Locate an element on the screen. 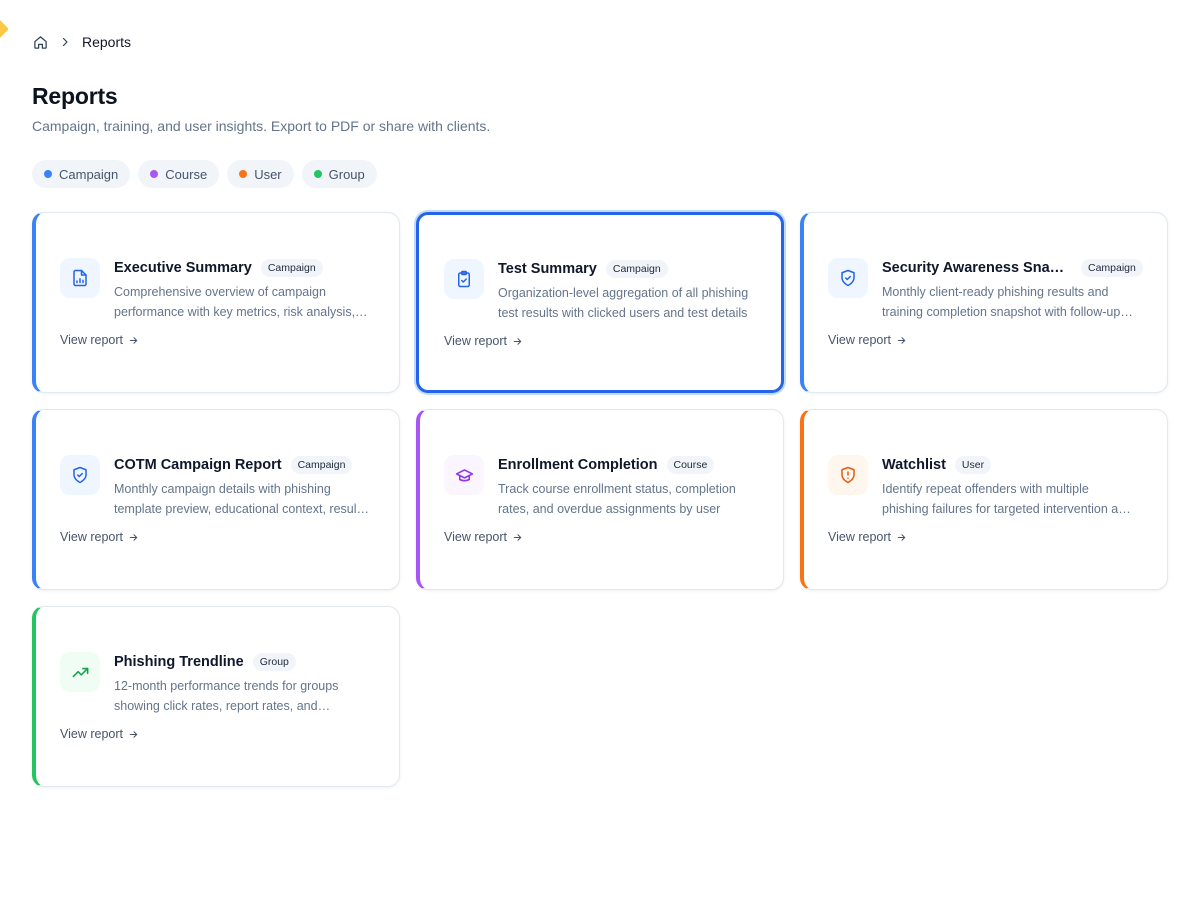  trending-up-icon is located at coordinates (80, 672).